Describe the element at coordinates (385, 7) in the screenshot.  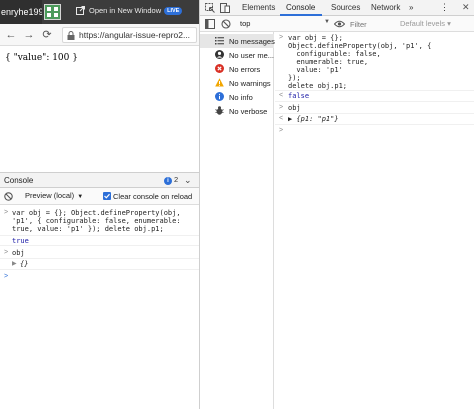
I see `tab-network: Network` at that location.